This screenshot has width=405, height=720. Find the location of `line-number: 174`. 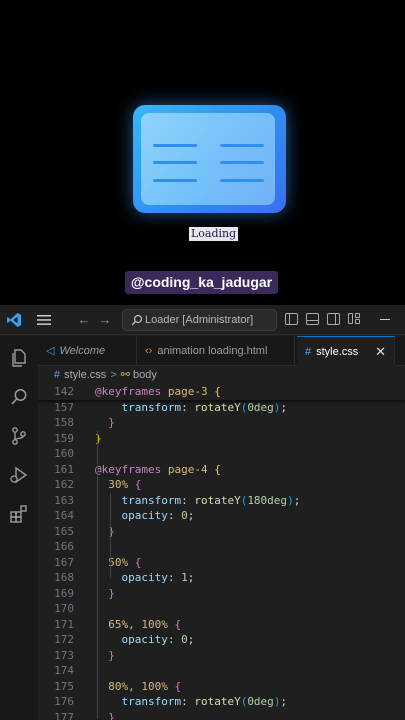

line-number: 174 is located at coordinates (64, 670).